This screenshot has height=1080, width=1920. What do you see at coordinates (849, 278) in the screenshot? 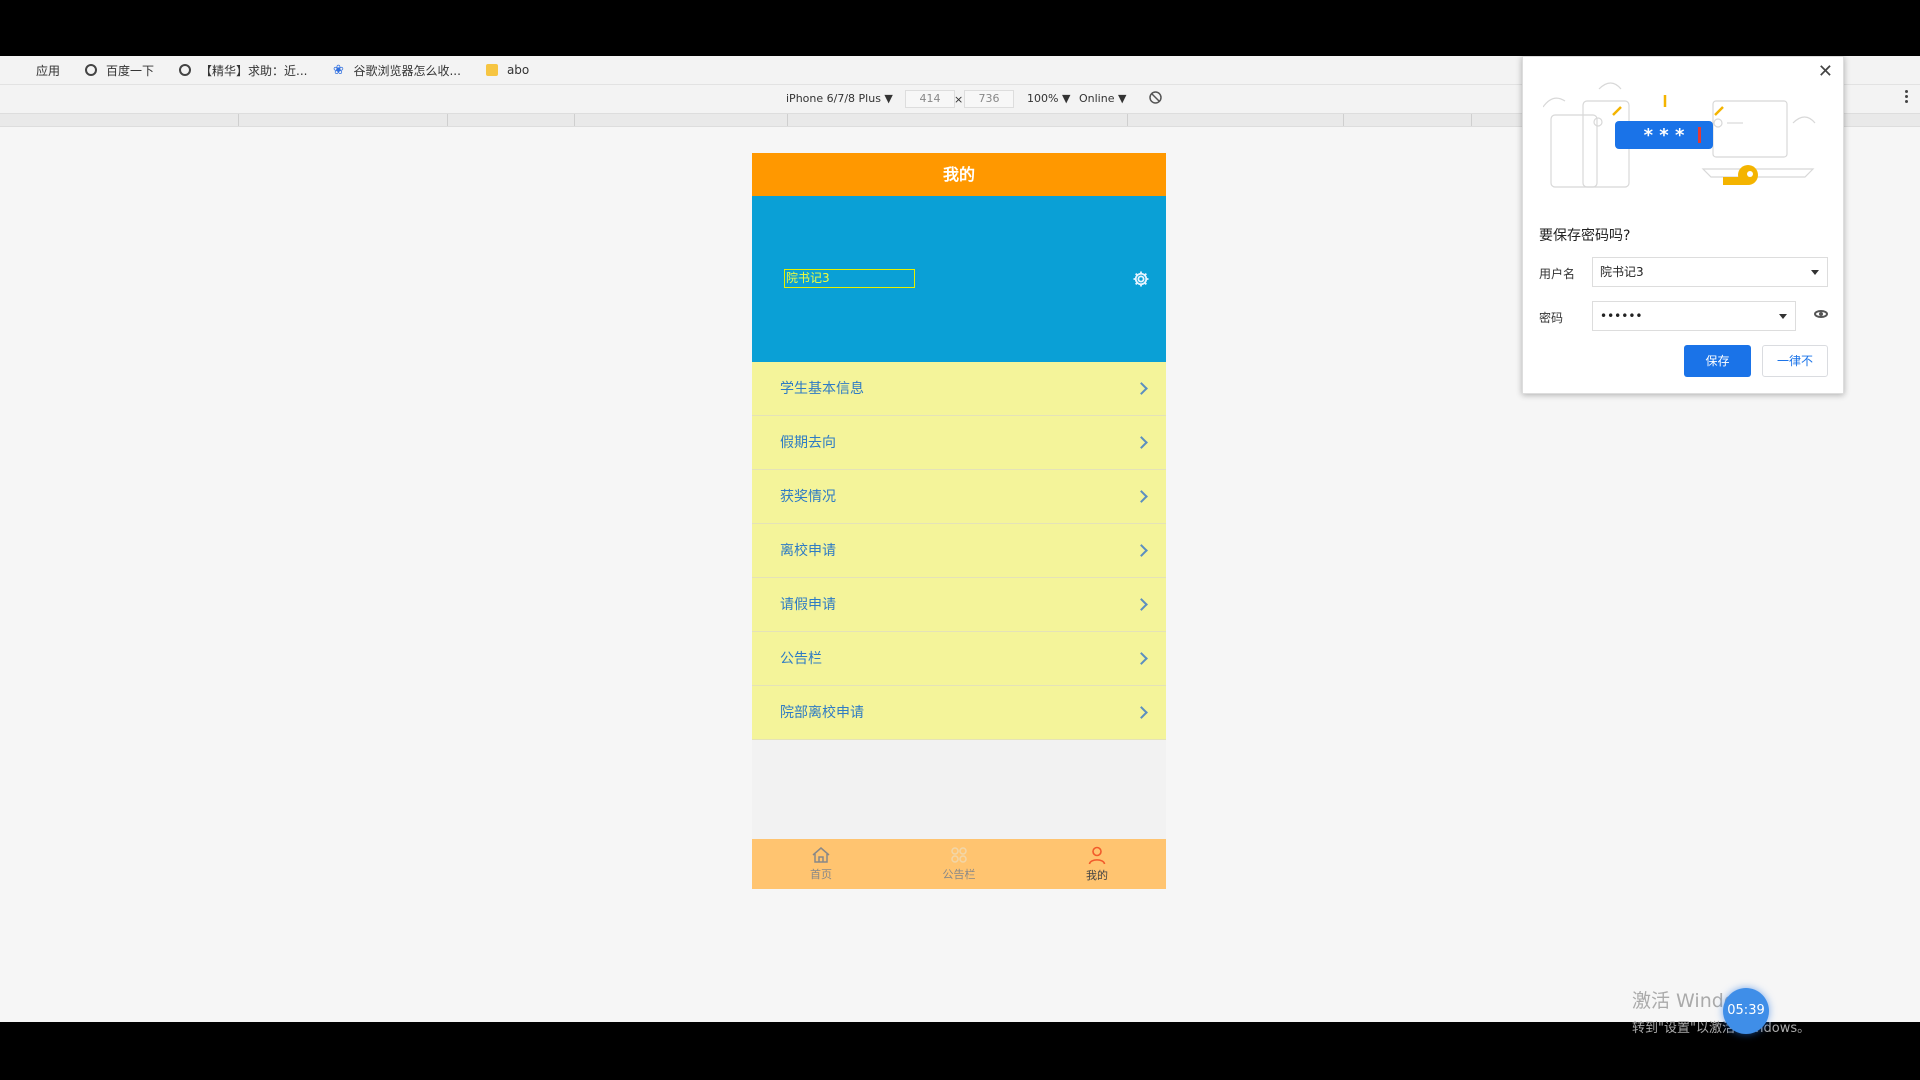
I see `username-label: 院书记3` at bounding box center [849, 278].